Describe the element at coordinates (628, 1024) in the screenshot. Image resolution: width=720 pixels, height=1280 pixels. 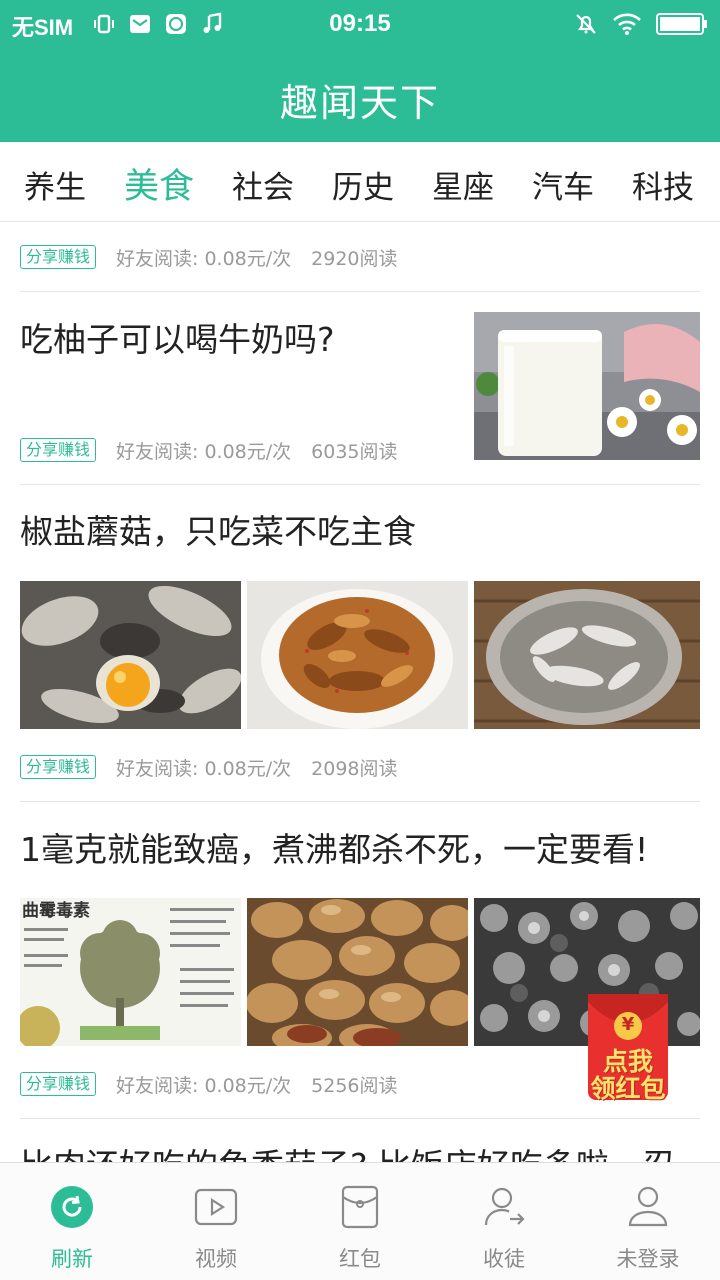
I see `red-packet-symbol: ¥` at that location.